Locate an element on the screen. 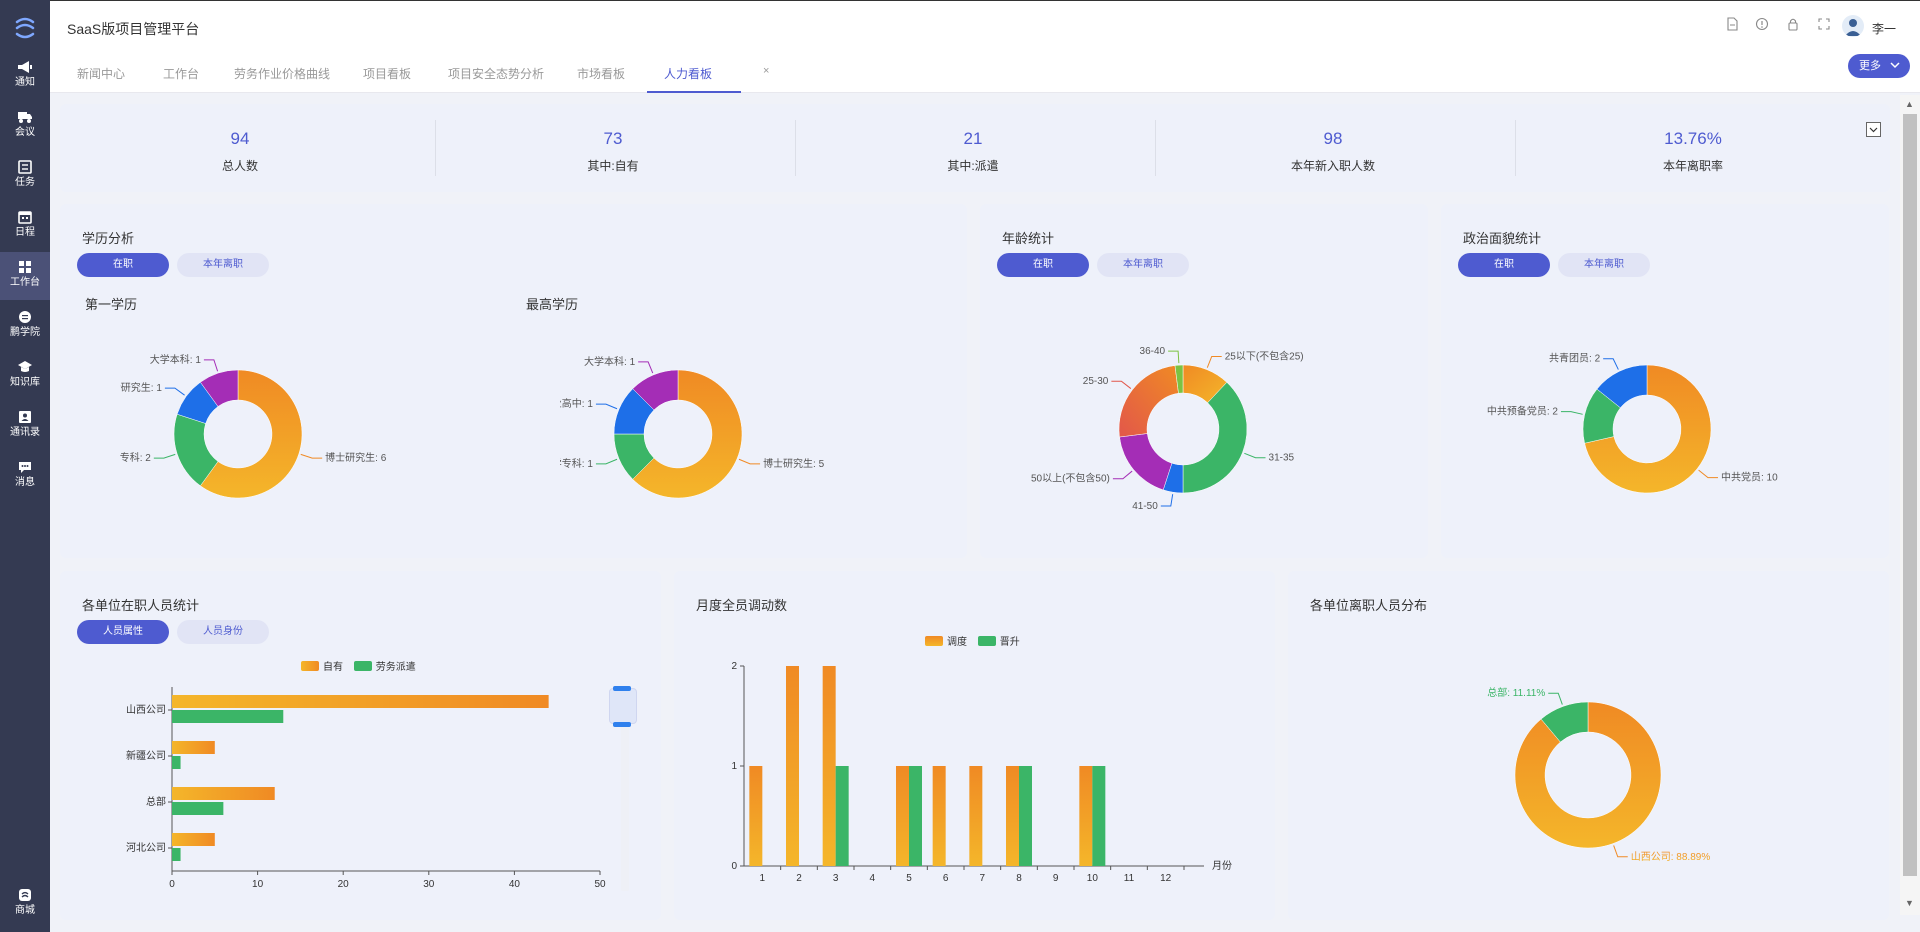  stat-label: 其中:派遣 is located at coordinates (973, 166).